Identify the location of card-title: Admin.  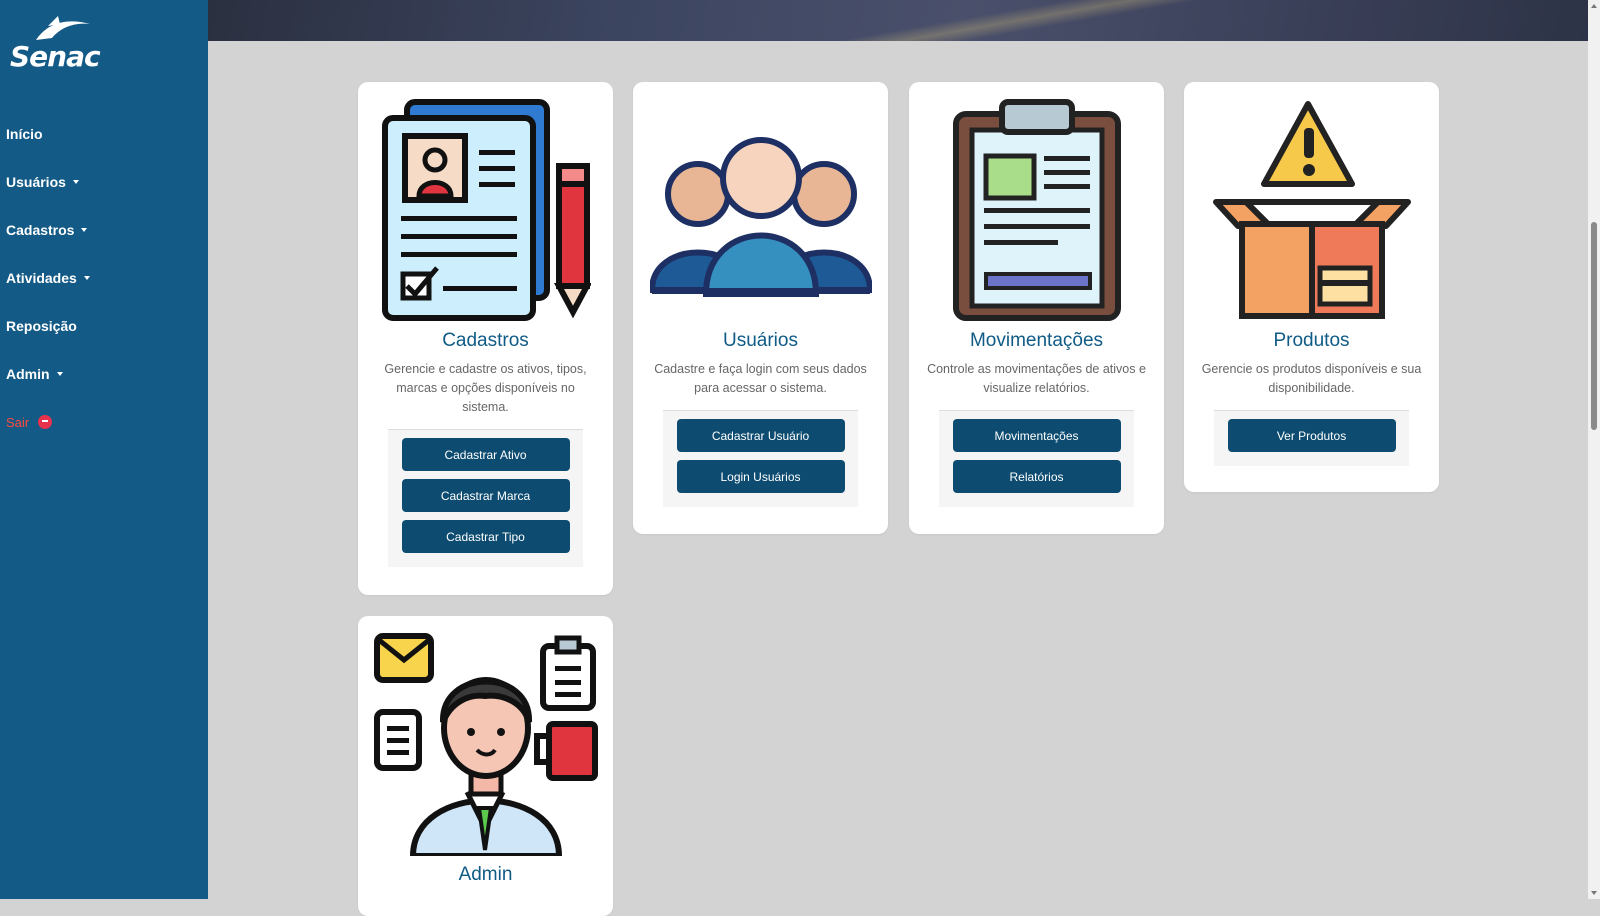
(485, 874).